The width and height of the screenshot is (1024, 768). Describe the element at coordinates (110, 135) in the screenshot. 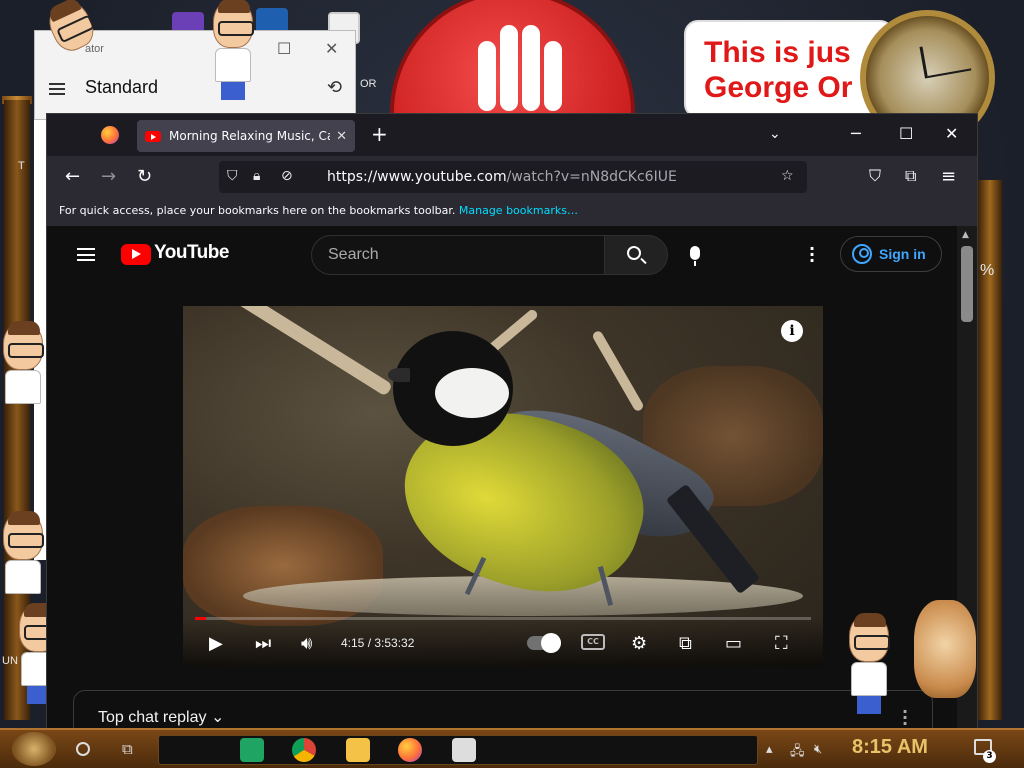

I see `firefox-view-icon` at that location.